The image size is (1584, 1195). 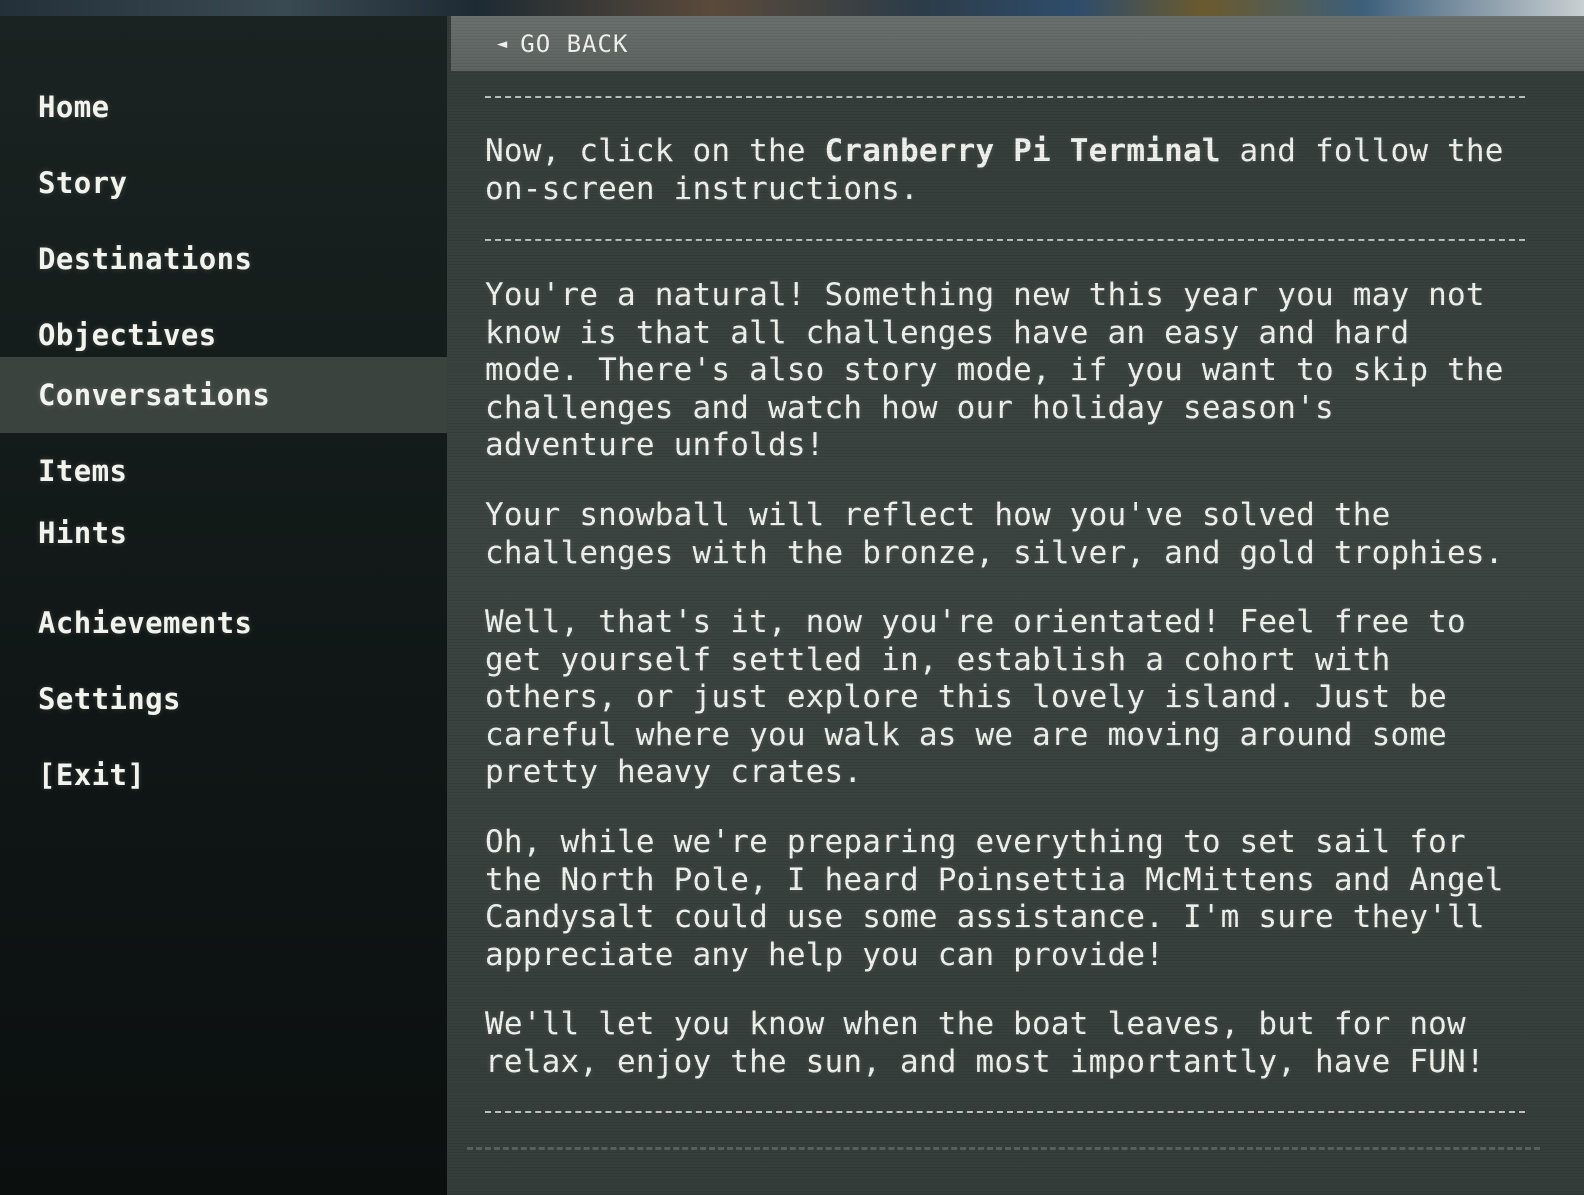 I want to click on sidebar-item-destinations: Destinations, so click(x=223, y=259).